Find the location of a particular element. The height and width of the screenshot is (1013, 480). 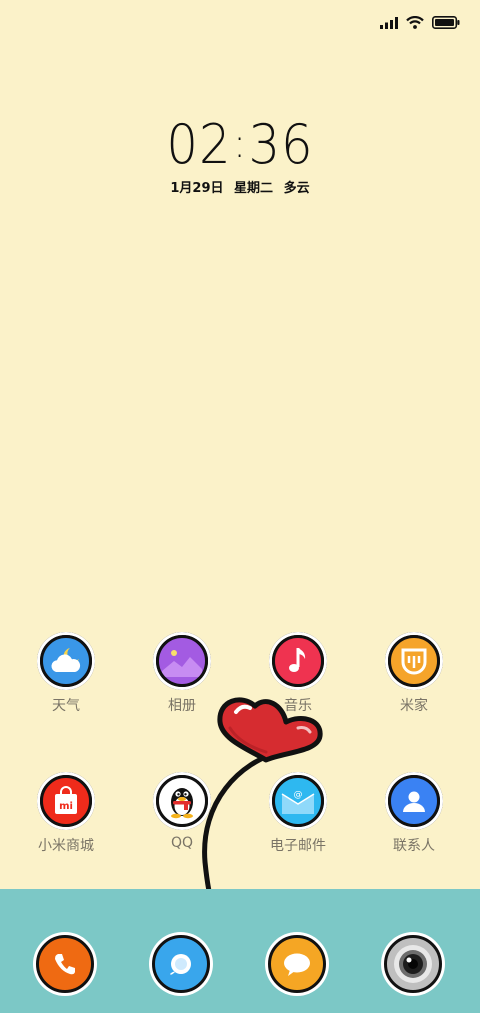

camera-icon is located at coordinates (413, 964).